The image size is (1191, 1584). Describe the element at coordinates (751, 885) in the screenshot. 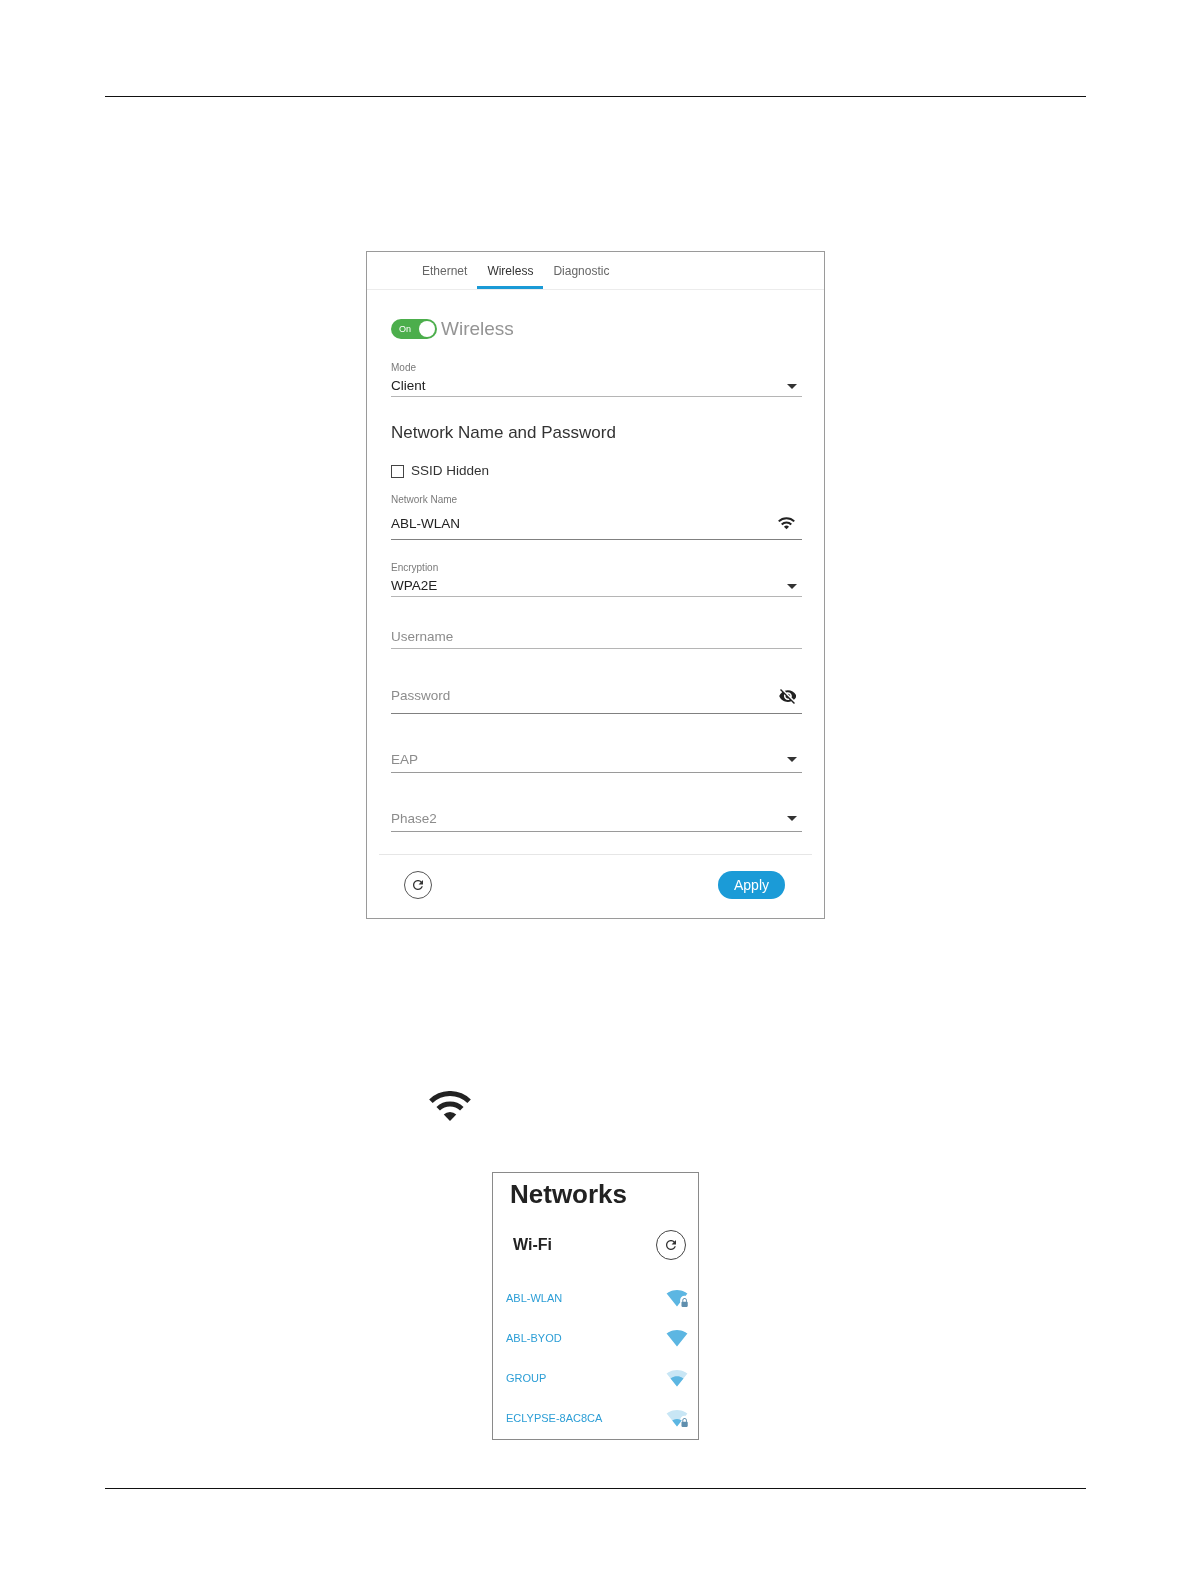

I see `apply-button: Apply` at that location.